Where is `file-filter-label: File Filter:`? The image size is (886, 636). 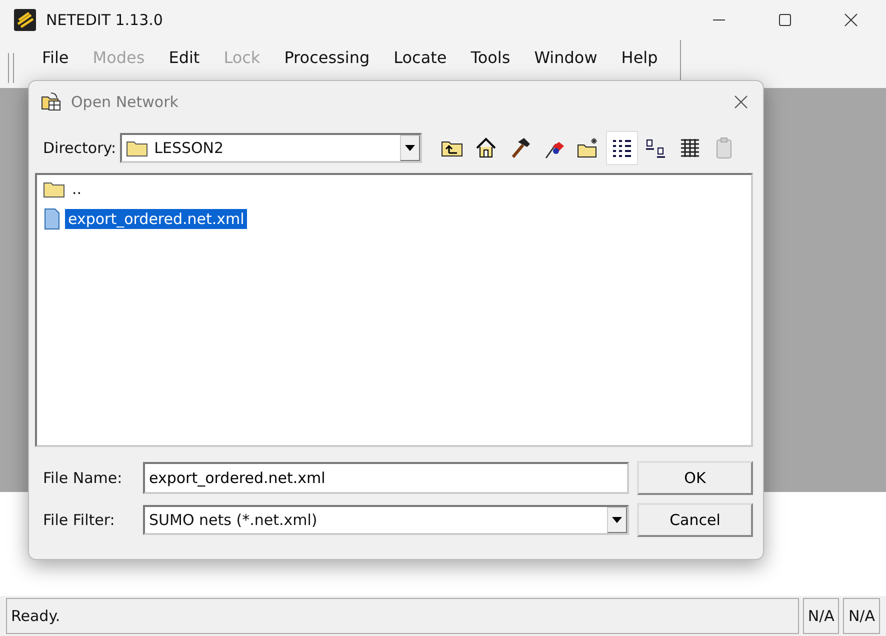 file-filter-label: File Filter: is located at coordinates (79, 520).